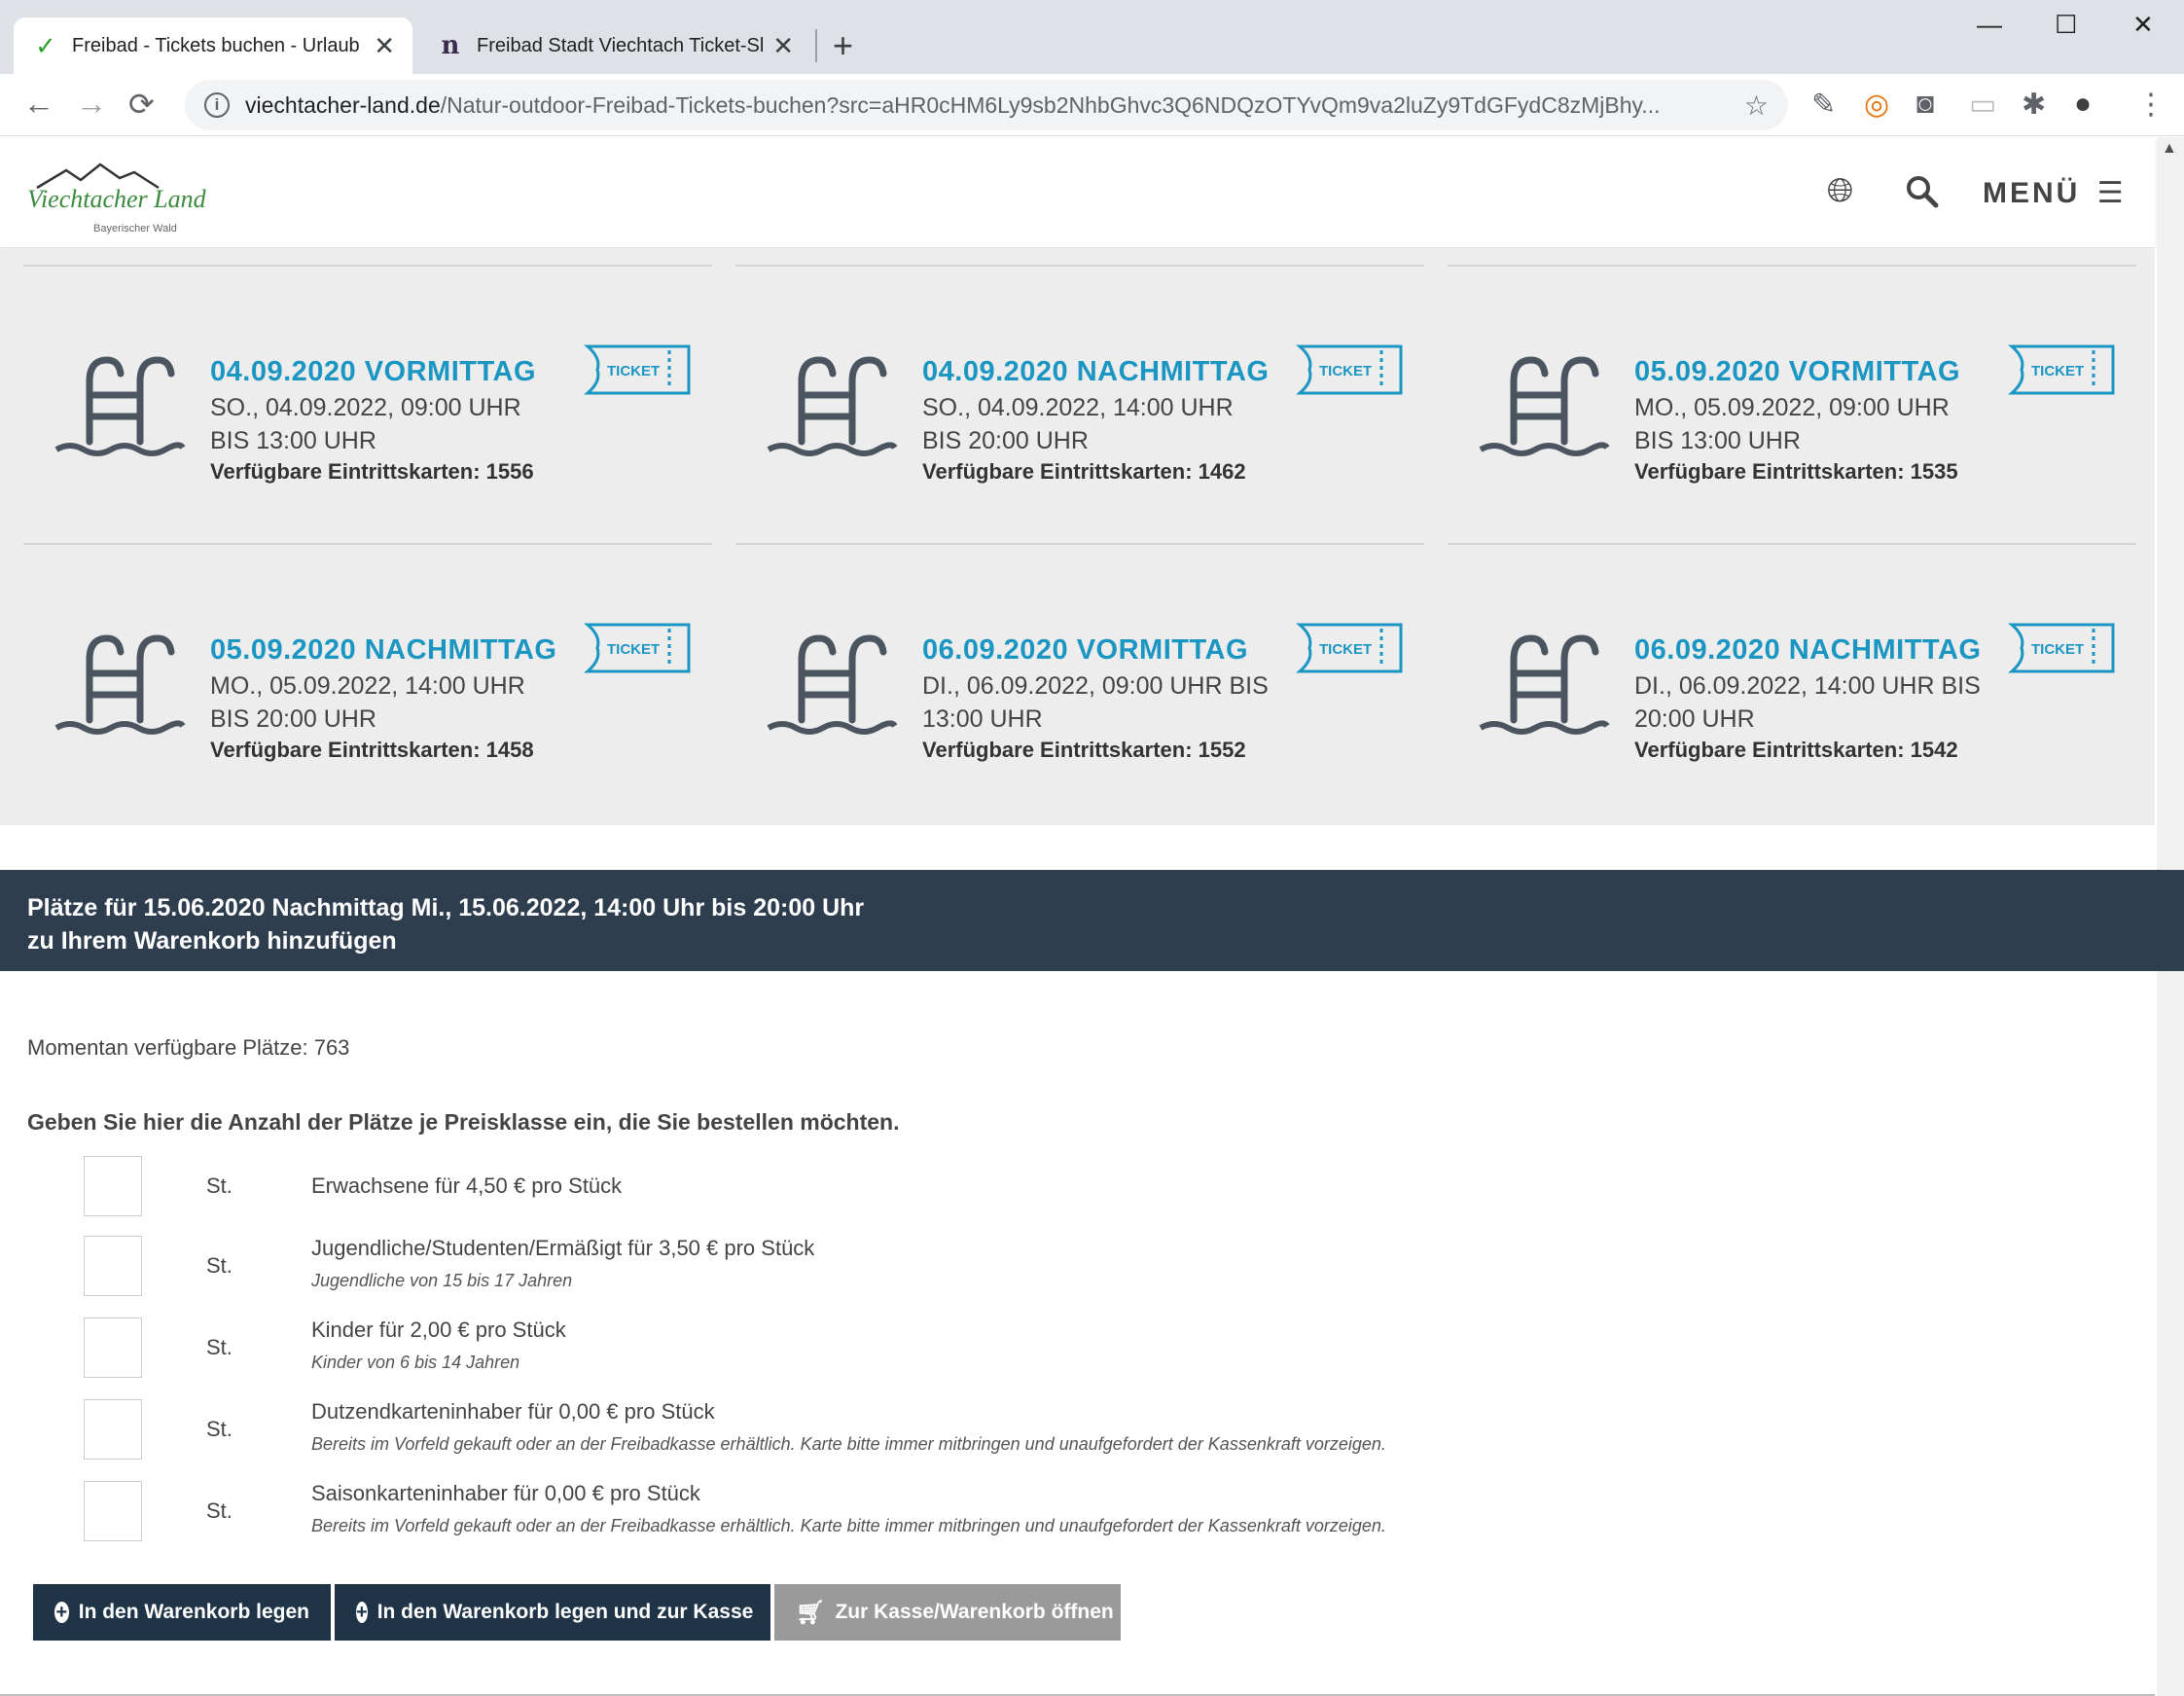 The height and width of the screenshot is (1696, 2184). Describe the element at coordinates (1084, 471) in the screenshot. I see `card-availability: Verfügbare Eintrittskarten: 1462` at that location.